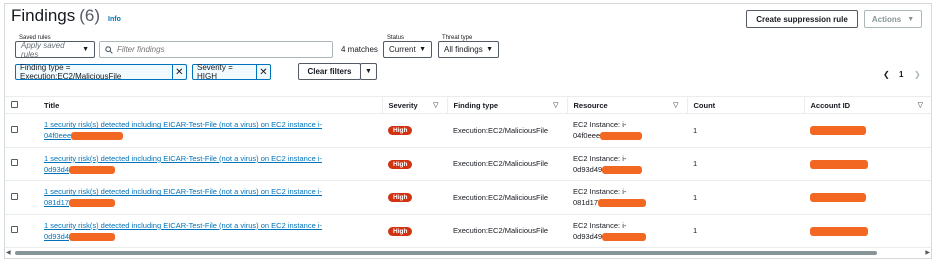  What do you see at coordinates (359, 49) in the screenshot?
I see `matches-count: 4 matches` at bounding box center [359, 49].